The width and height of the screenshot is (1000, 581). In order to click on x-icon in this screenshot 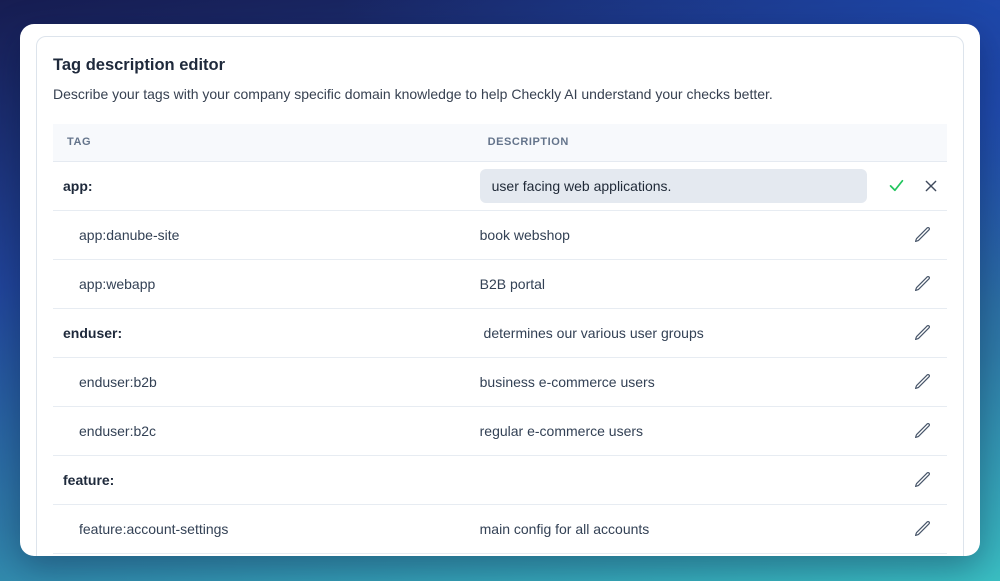, I will do `click(931, 186)`.